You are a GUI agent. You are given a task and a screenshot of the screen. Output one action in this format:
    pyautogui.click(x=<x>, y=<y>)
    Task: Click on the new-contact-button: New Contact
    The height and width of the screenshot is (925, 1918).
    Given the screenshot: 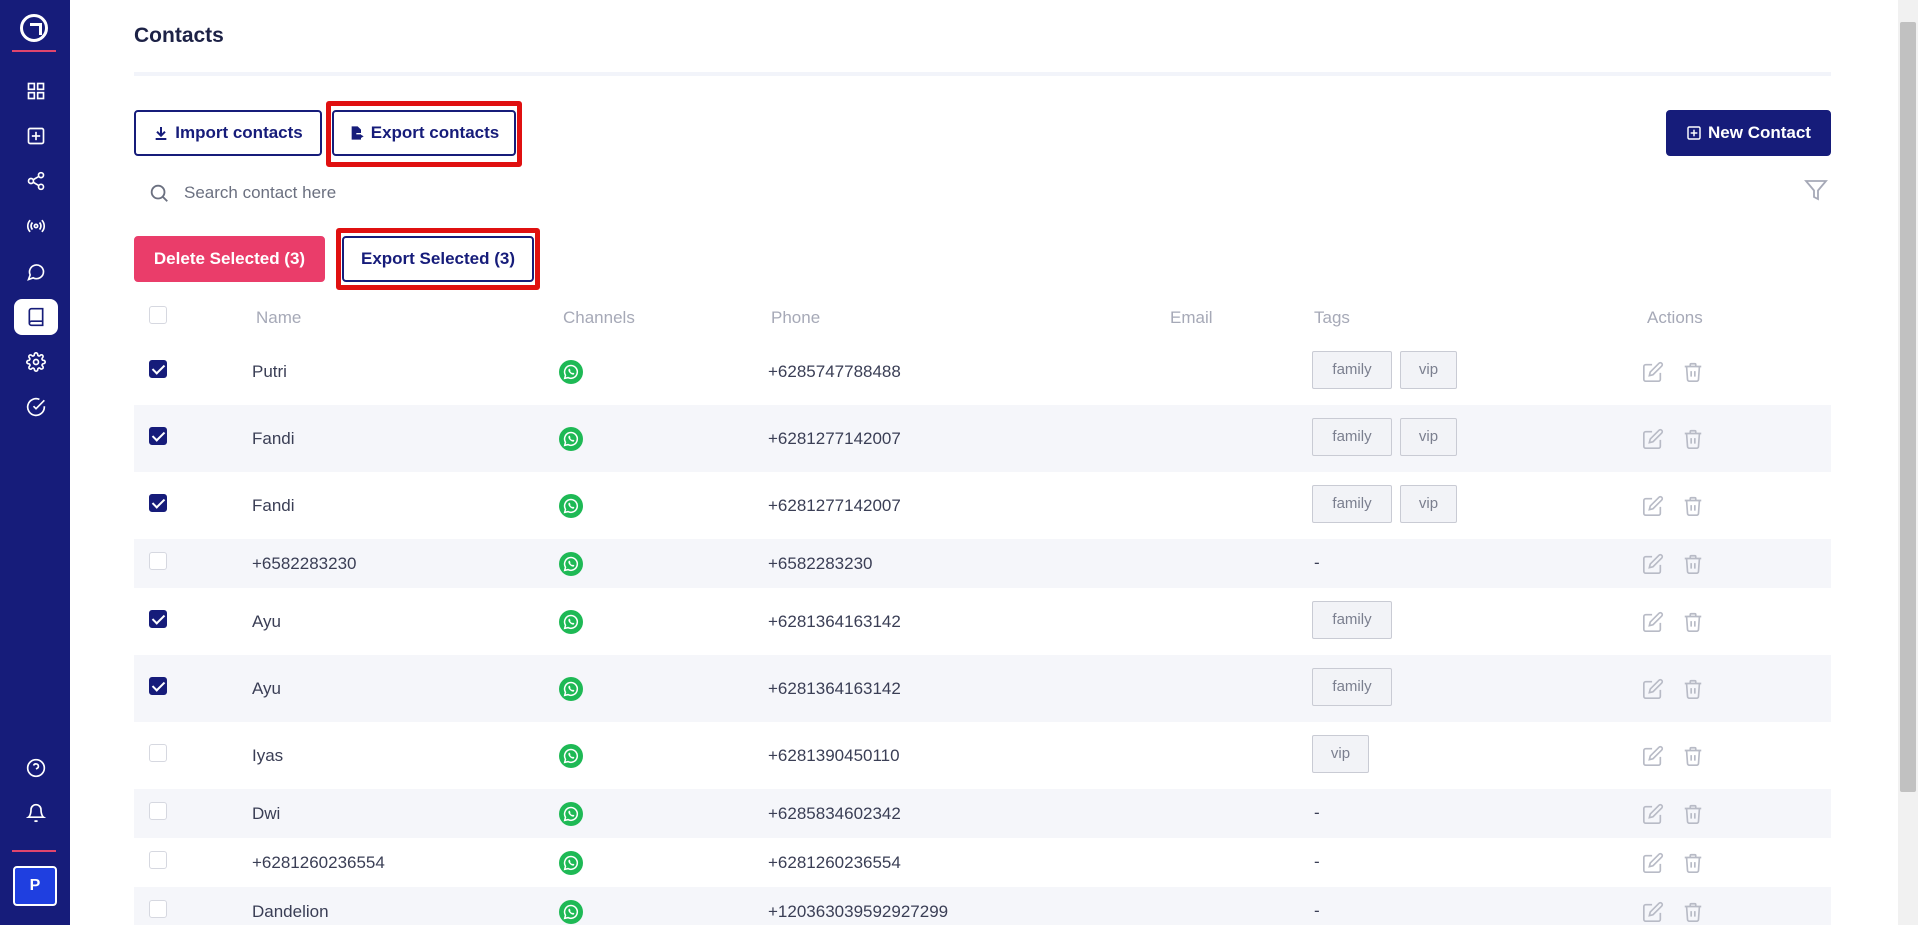 What is the action you would take?
    pyautogui.click(x=1748, y=133)
    